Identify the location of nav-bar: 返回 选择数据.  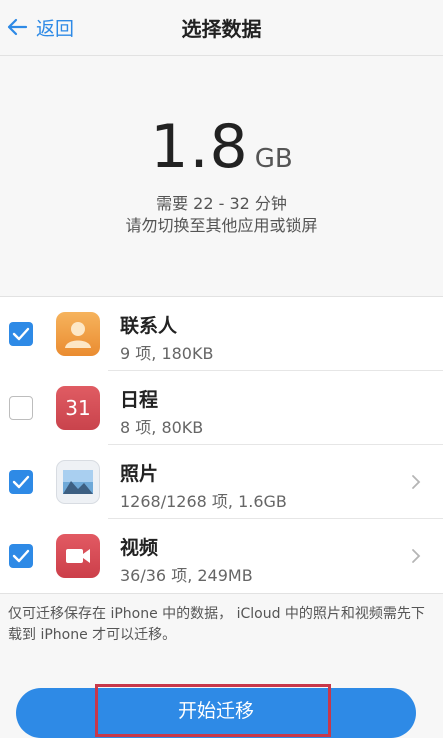
(221, 28).